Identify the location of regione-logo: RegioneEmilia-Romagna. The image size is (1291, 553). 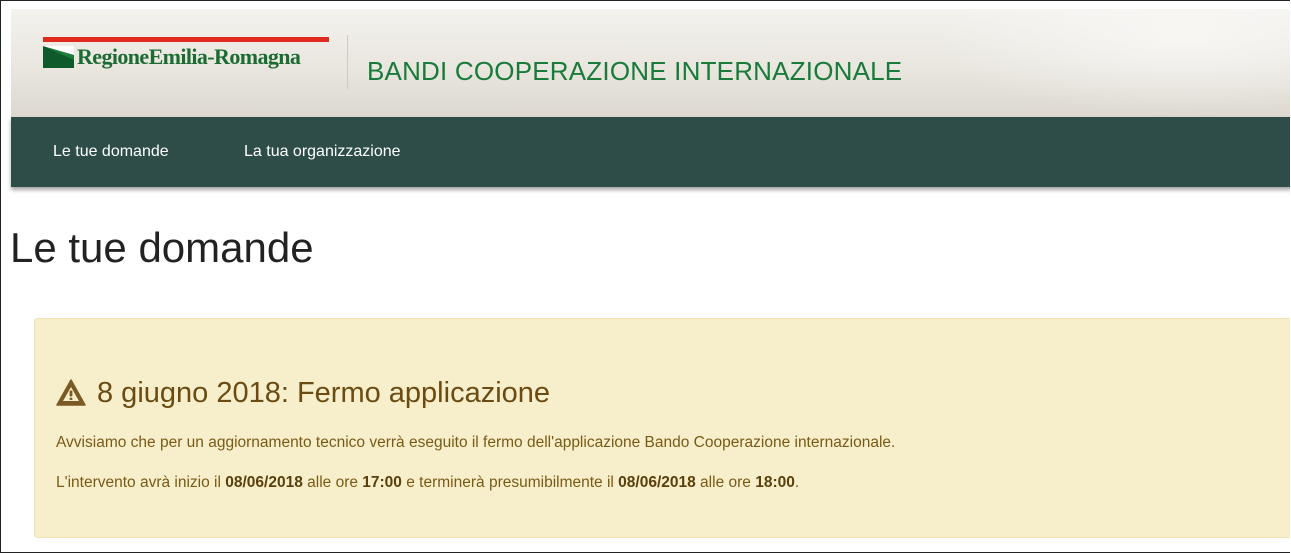
(186, 57).